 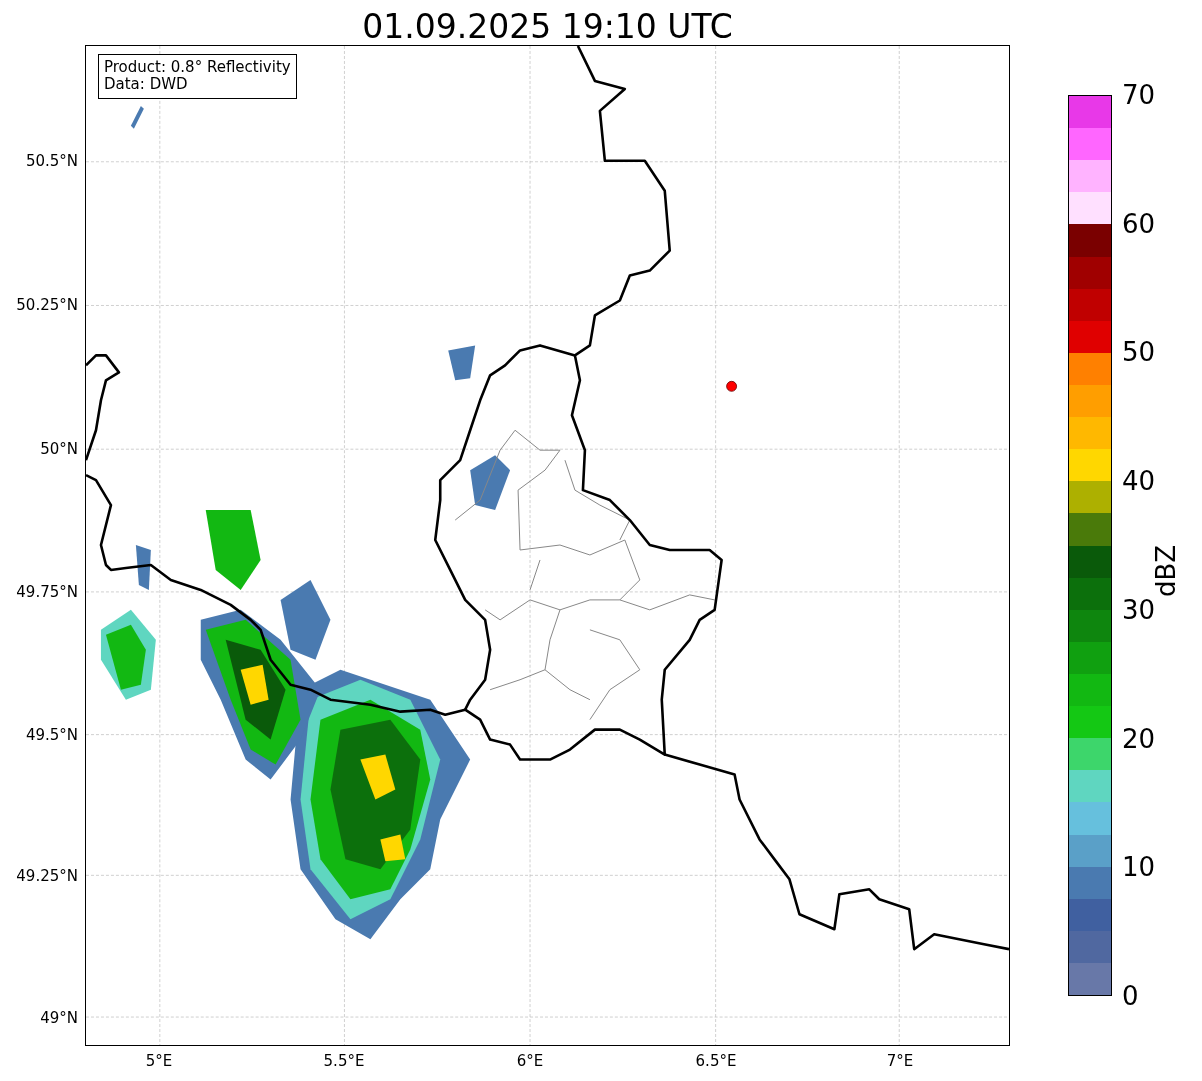 I want to click on latitude-label: 49°N, so click(x=59, y=1018).